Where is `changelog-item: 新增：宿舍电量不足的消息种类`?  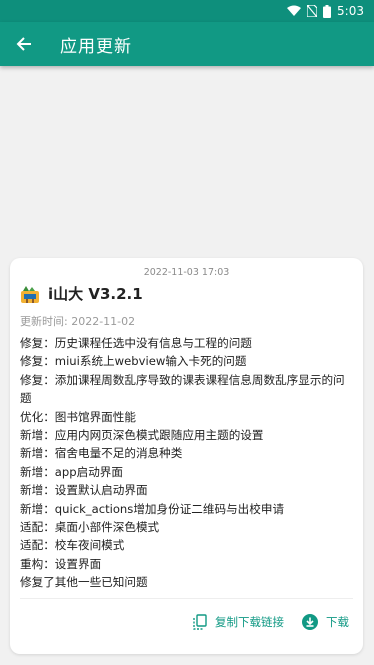
changelog-item: 新增：宿舍电量不足的消息种类 is located at coordinates (101, 453).